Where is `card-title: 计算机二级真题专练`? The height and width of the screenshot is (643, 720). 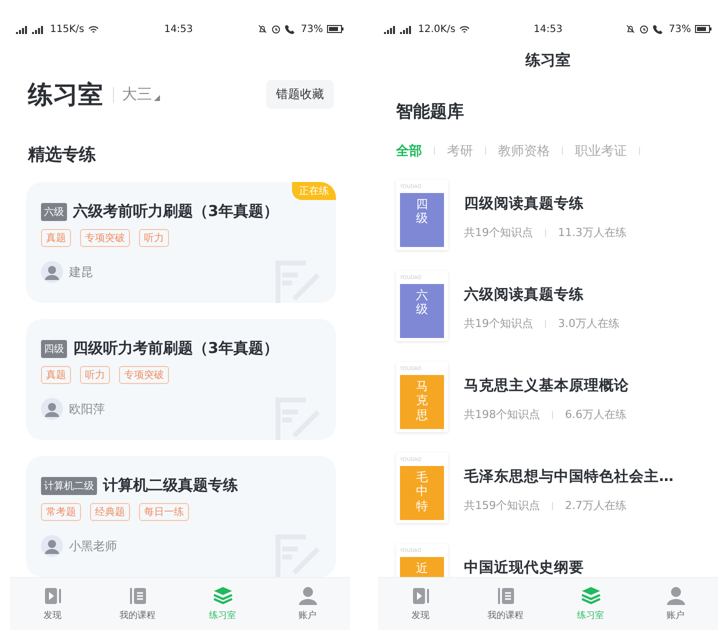
card-title: 计算机二级真题专练 is located at coordinates (170, 485).